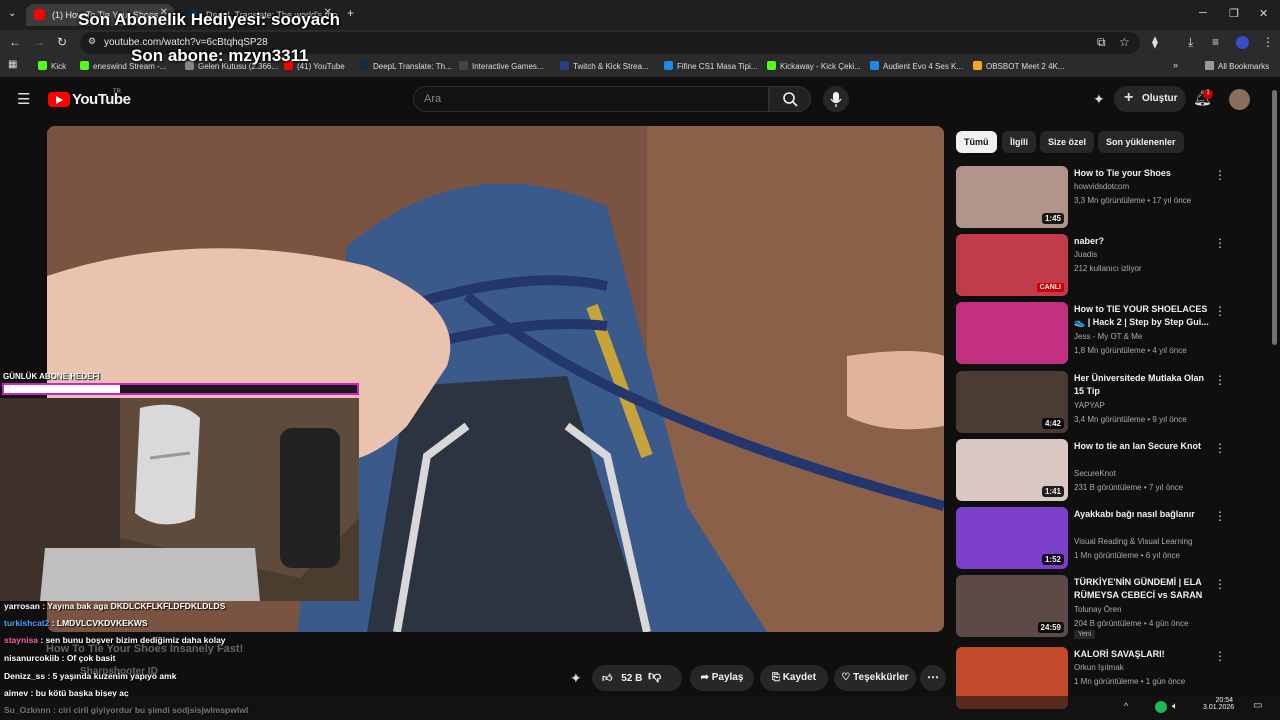 The image size is (1280, 720). I want to click on bookmark-item: Kick, so click(52, 66).